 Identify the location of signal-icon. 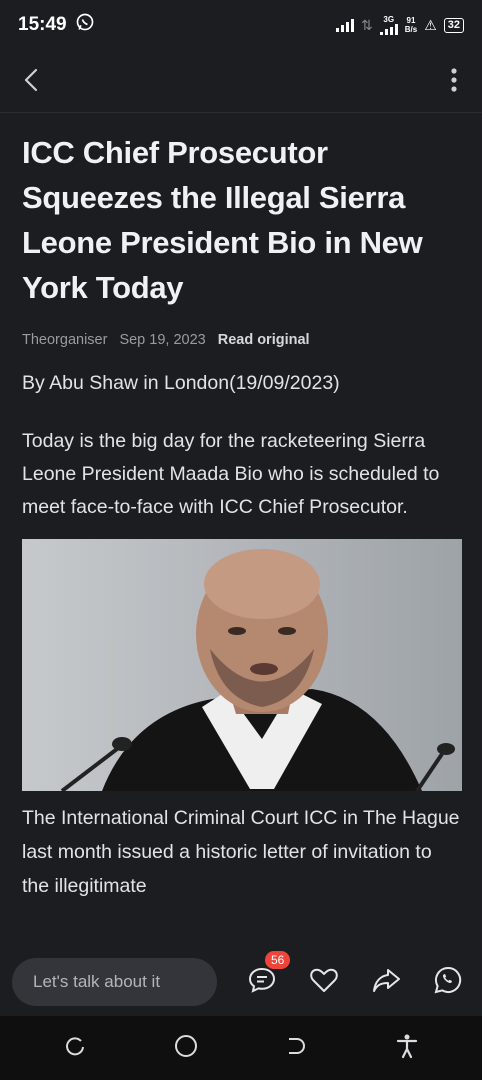
(345, 25).